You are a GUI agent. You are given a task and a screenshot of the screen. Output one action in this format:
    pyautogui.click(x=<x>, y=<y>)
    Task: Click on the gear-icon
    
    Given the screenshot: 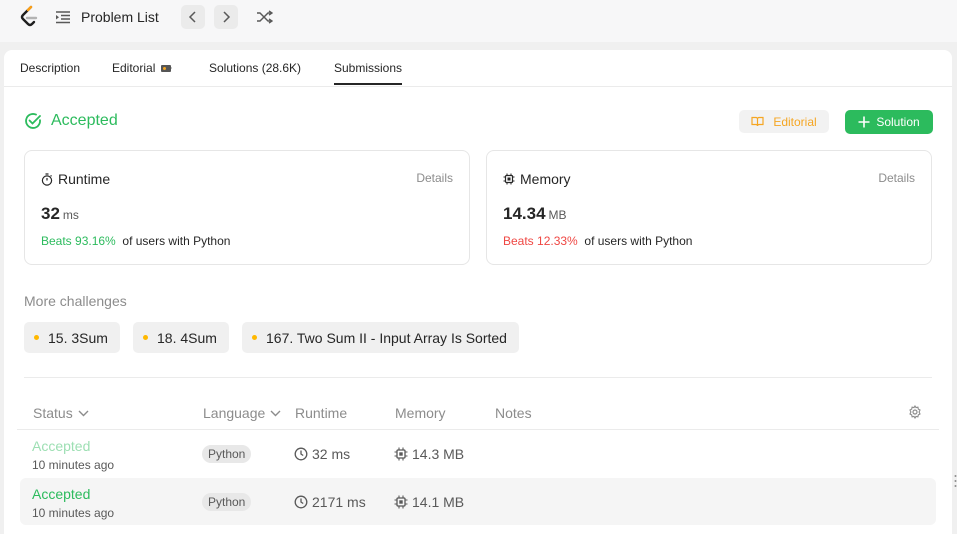 What is the action you would take?
    pyautogui.click(x=915, y=412)
    